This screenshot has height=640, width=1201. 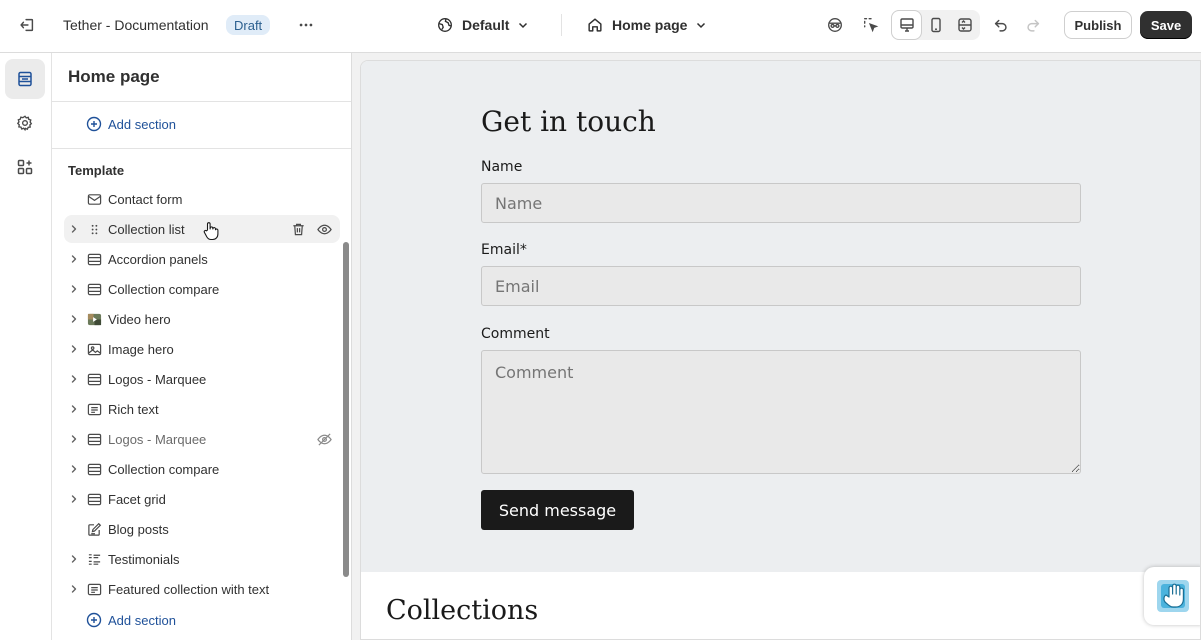 I want to click on globe-icon, so click(x=445, y=25).